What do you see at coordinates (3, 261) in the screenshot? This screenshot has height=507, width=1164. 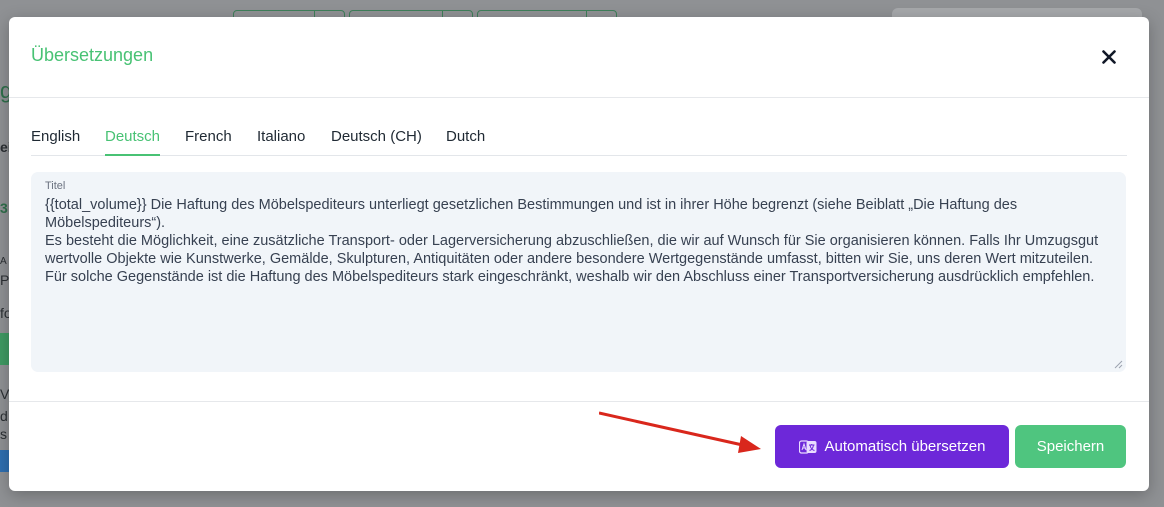 I see `bg-fragment: A` at bounding box center [3, 261].